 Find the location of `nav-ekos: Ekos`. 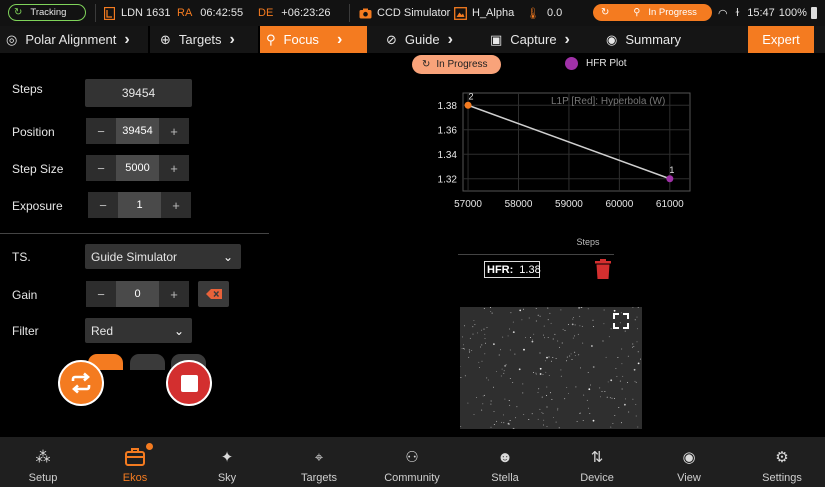

nav-ekos: Ekos is located at coordinates (135, 462).